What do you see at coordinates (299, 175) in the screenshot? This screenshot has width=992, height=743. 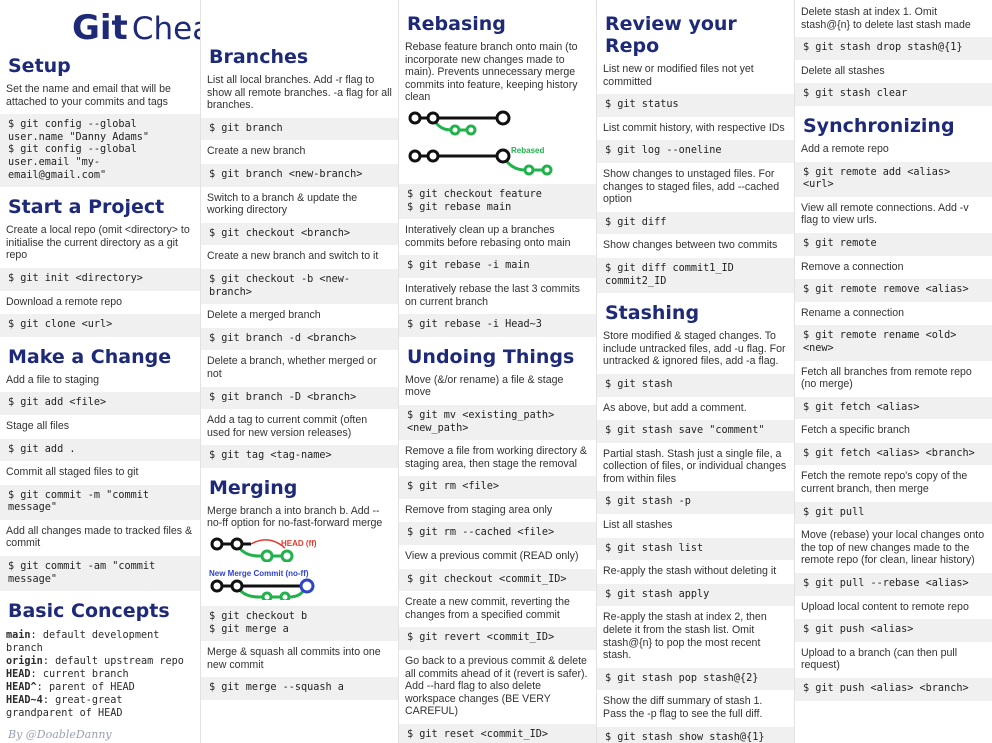 I see `branches-command-2: $ git branch <new-branch>` at bounding box center [299, 175].